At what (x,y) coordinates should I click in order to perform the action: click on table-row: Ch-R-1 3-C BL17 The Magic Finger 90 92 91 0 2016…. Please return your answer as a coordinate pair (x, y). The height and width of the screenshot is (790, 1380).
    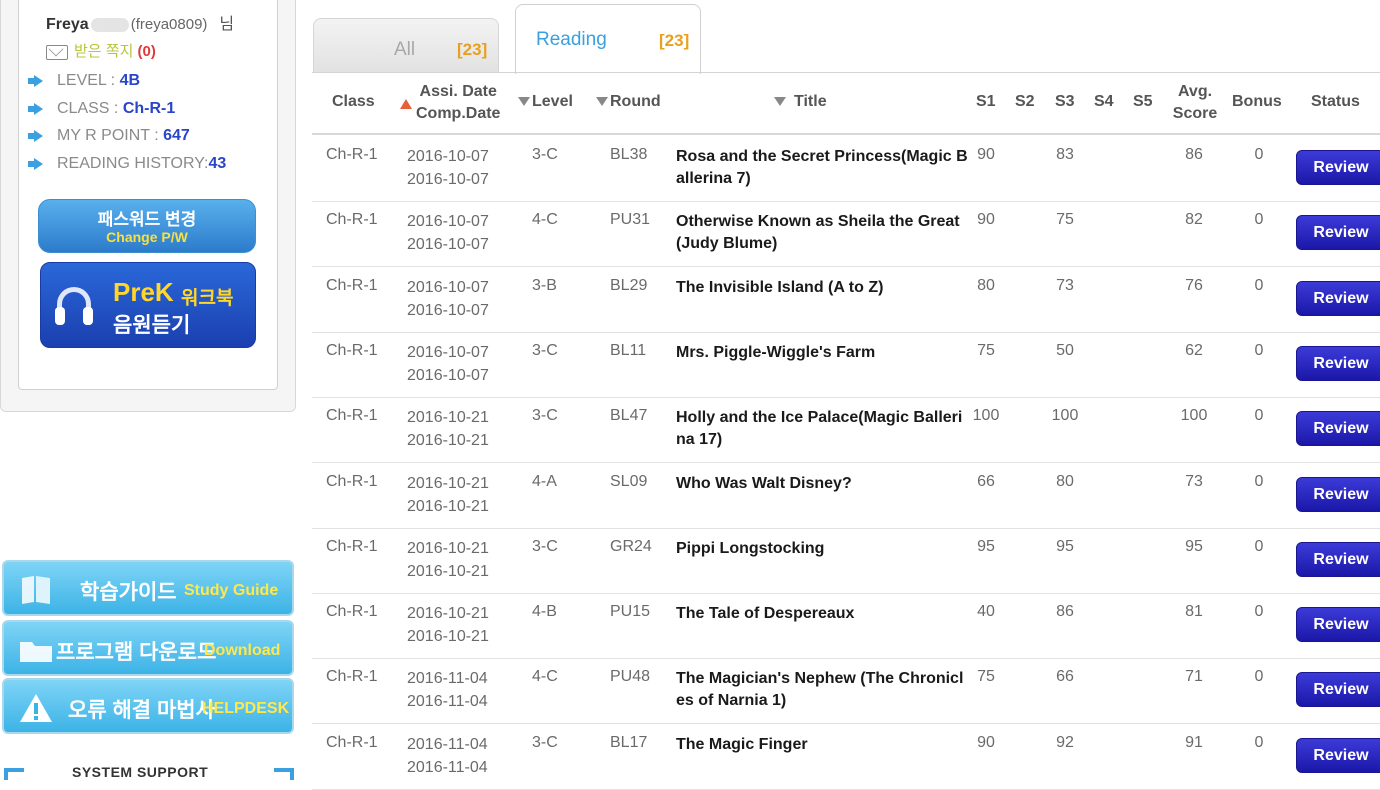
    Looking at the image, I should click on (846, 757).